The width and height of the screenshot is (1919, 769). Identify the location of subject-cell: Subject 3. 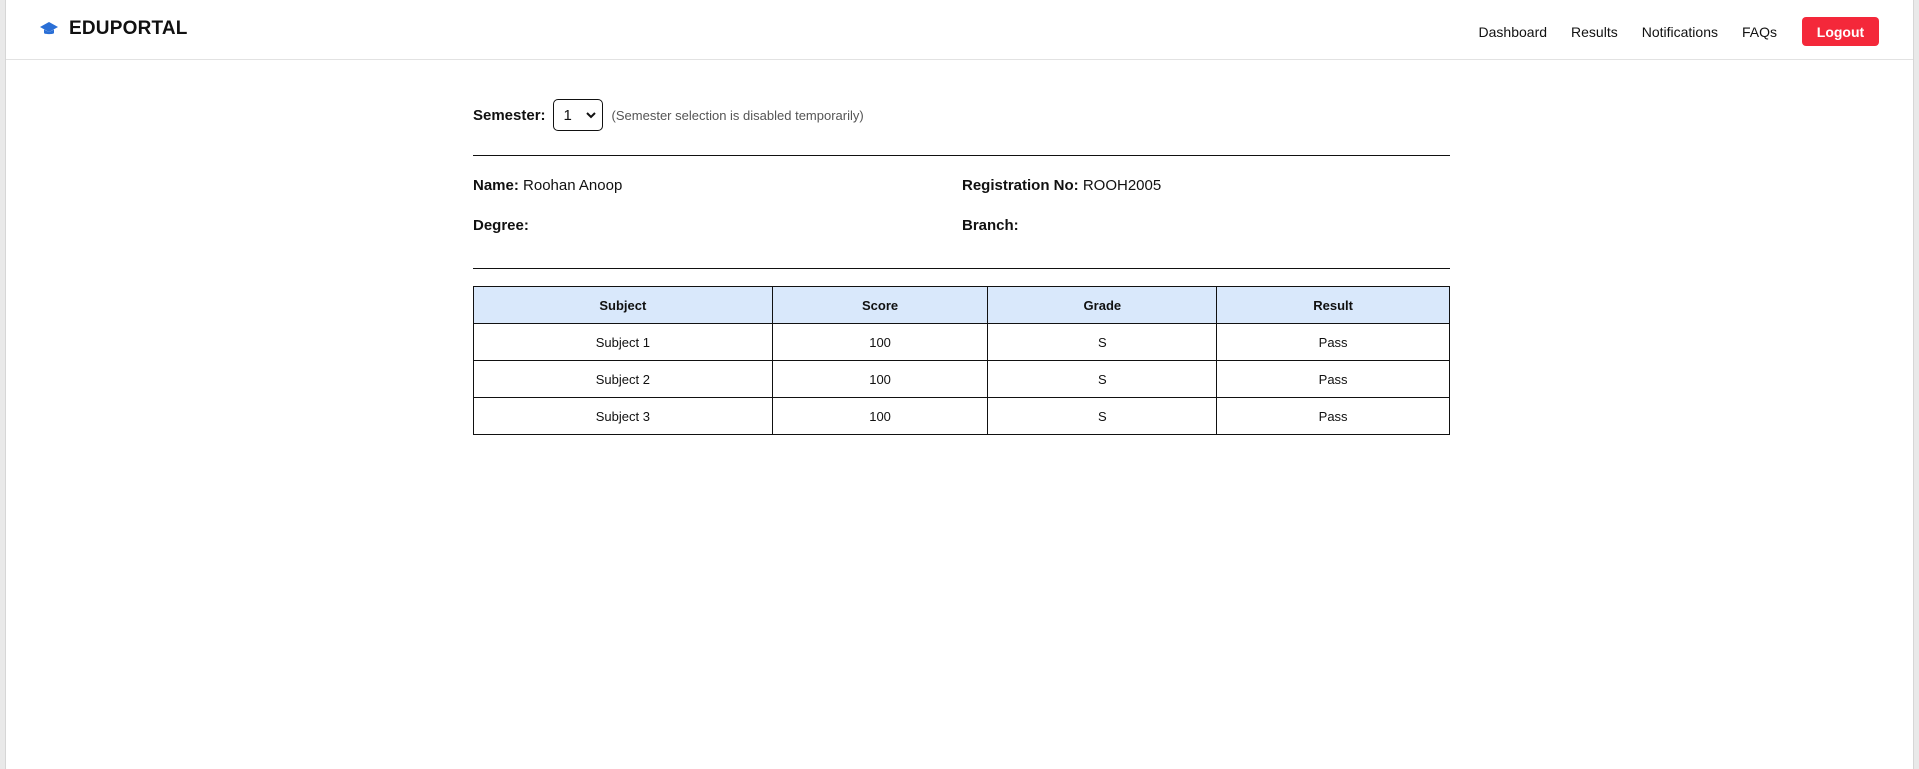
(623, 416).